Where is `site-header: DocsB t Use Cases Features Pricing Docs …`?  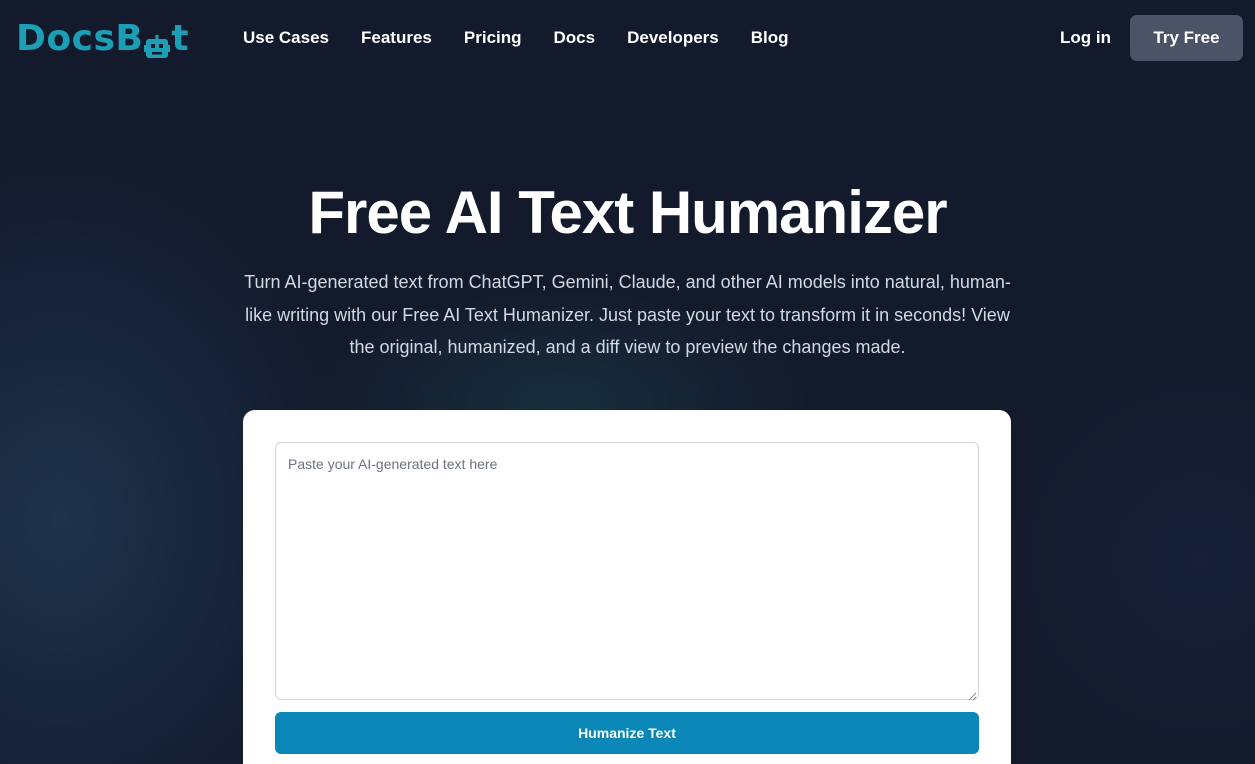
site-header: DocsB t Use Cases Features Pricing Docs … is located at coordinates (627, 38).